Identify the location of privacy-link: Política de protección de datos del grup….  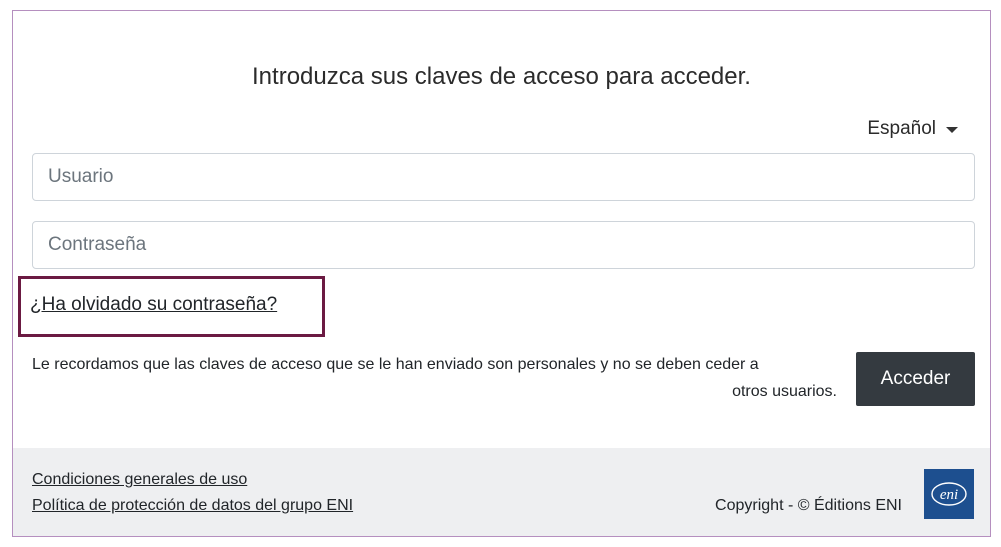
(192, 506).